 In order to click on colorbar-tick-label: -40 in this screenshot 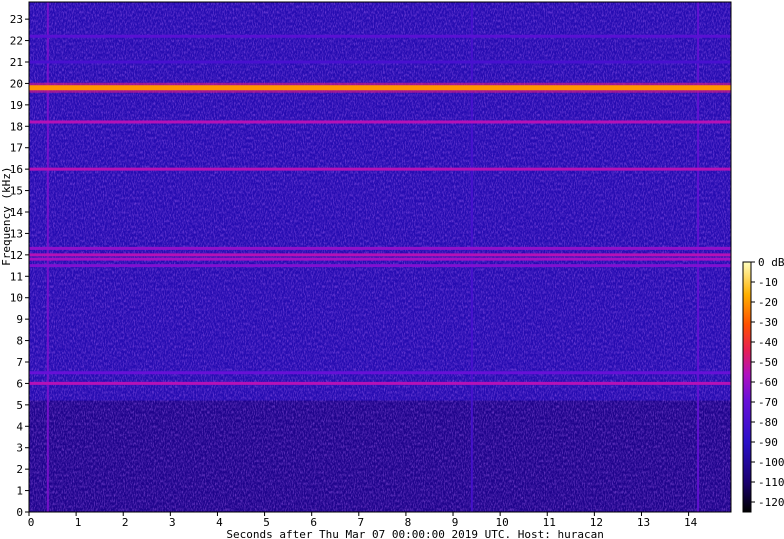, I will do `click(768, 342)`.